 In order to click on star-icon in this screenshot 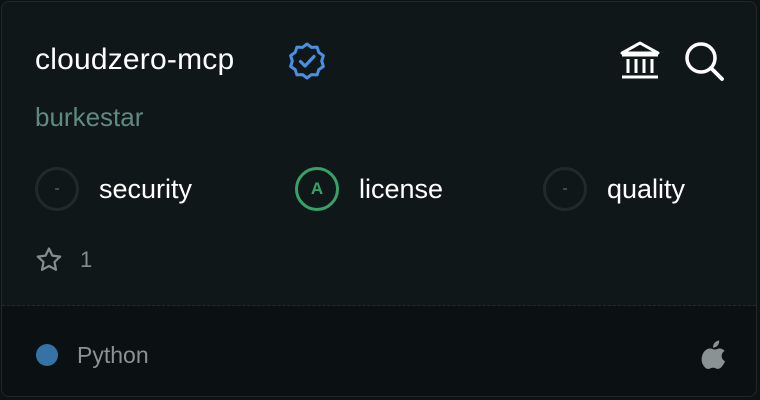, I will do `click(49, 259)`.